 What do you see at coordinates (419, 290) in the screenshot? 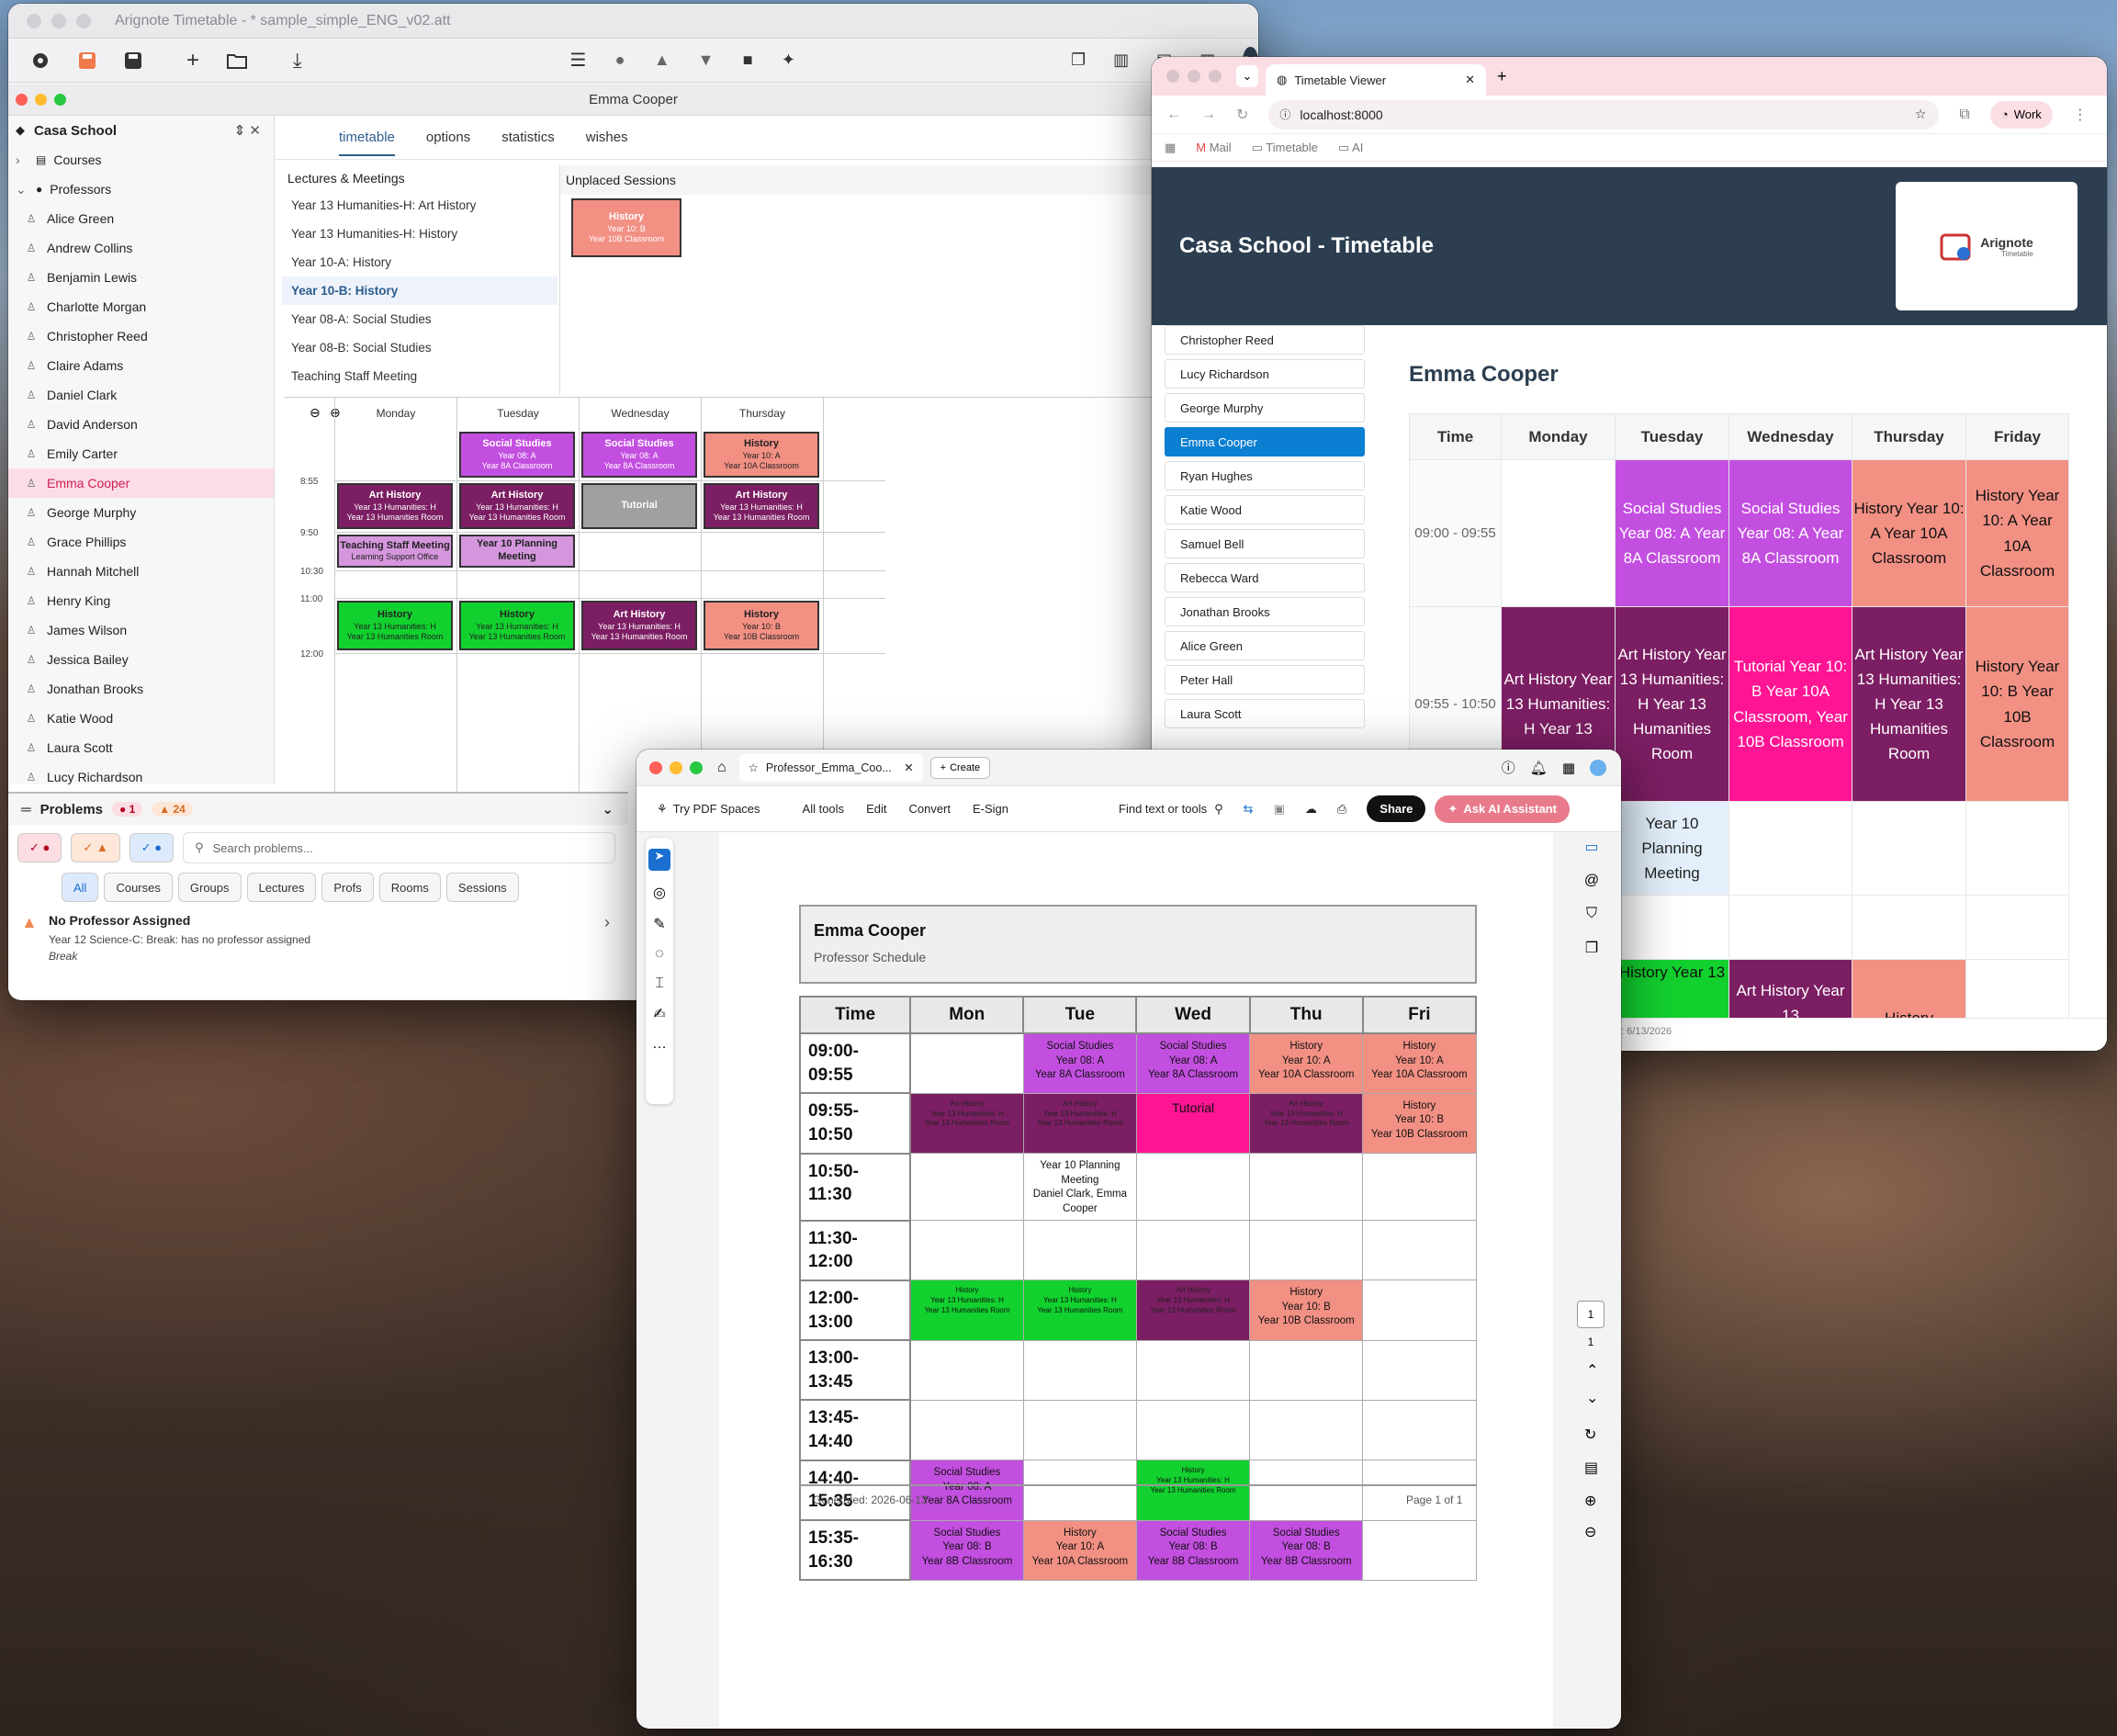
I see `lecture-item: Year 10-B: History` at bounding box center [419, 290].